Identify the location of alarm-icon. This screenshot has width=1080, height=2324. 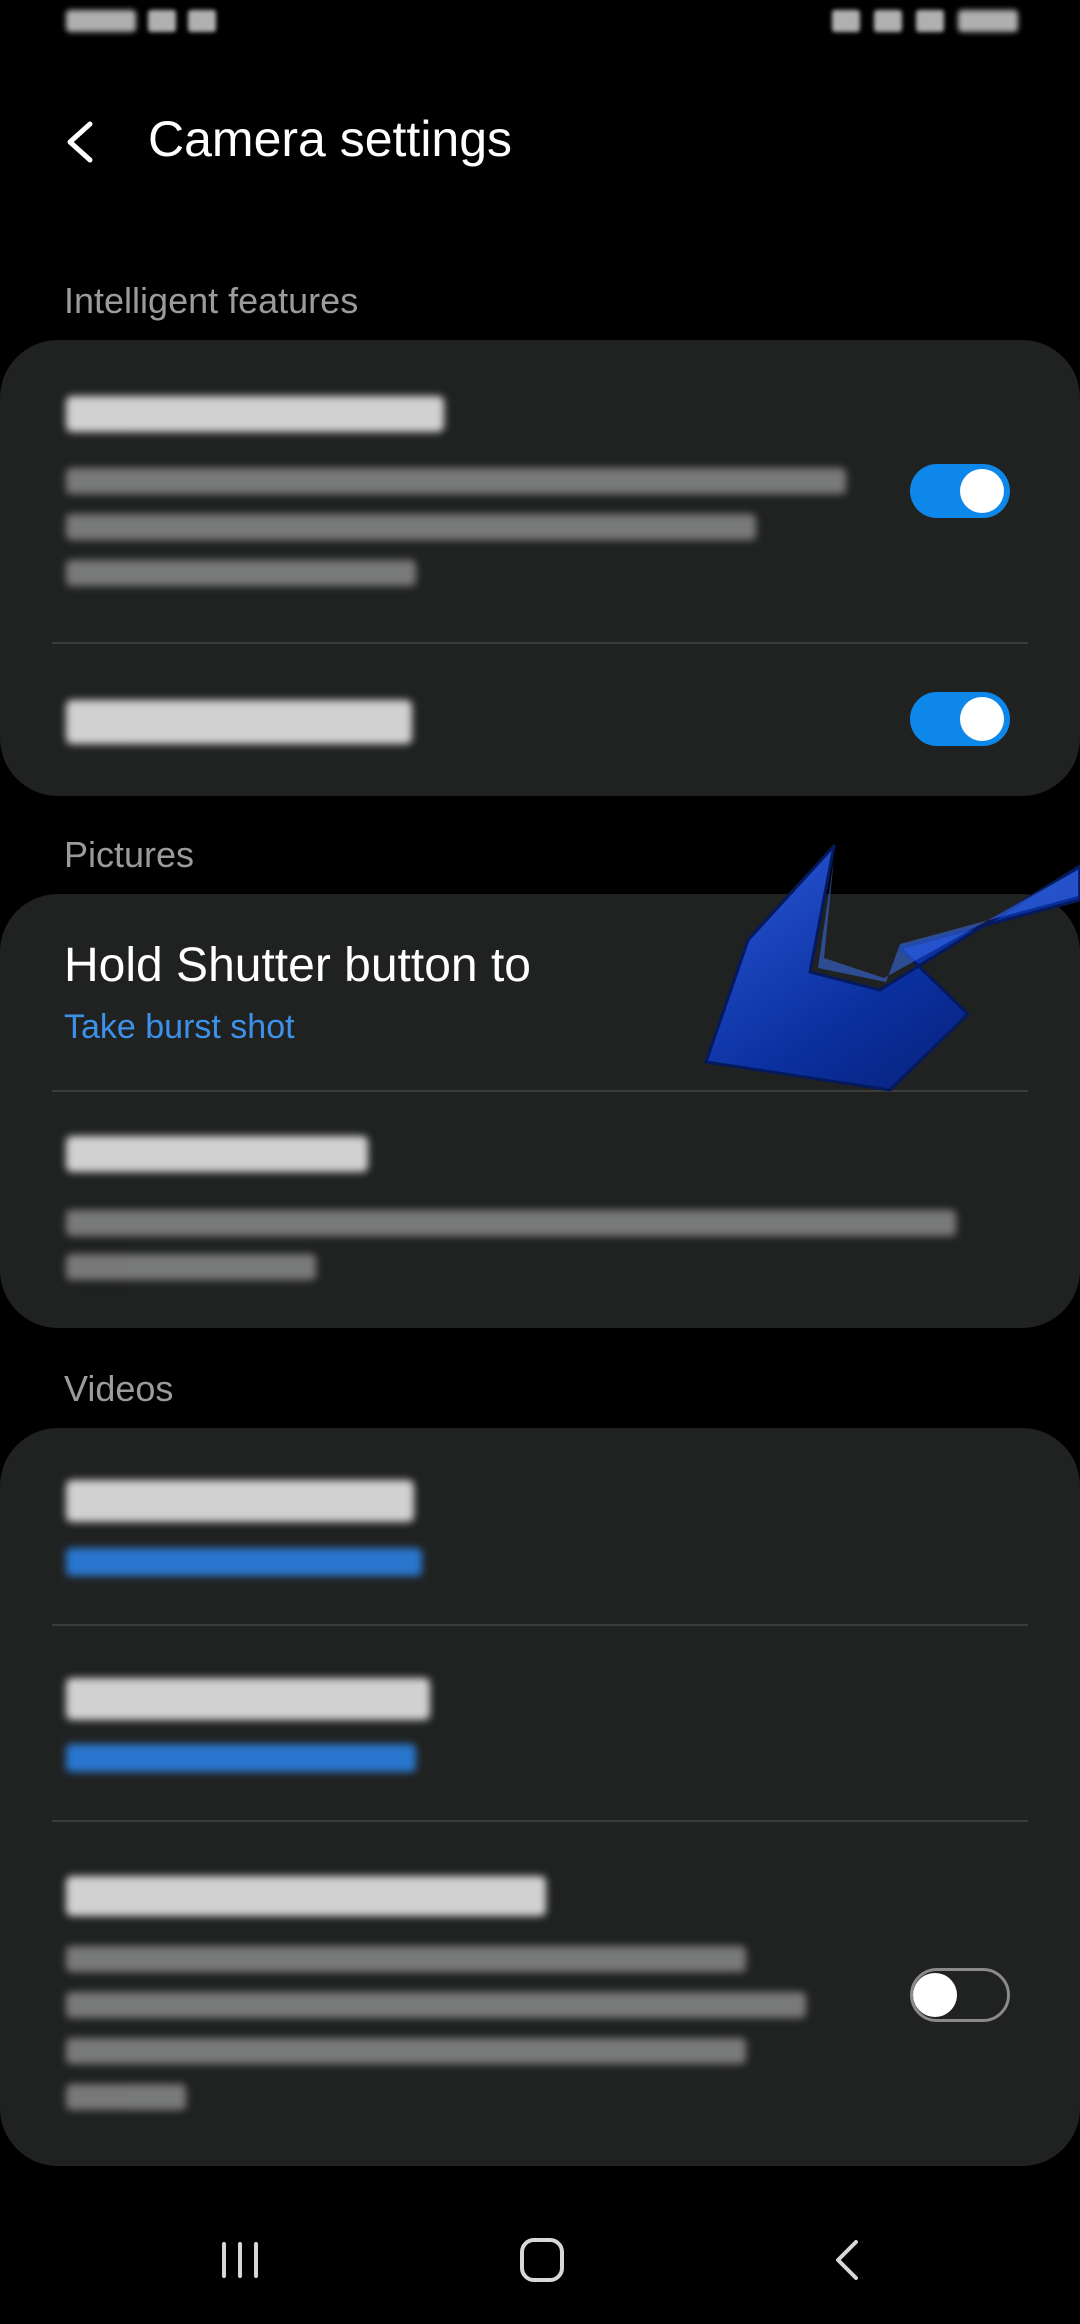
(846, 21).